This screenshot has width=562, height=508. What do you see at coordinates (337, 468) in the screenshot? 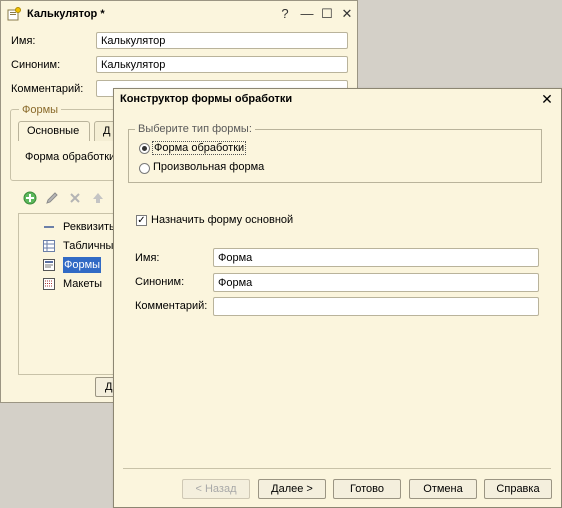
I see `dialog-separator` at bounding box center [337, 468].